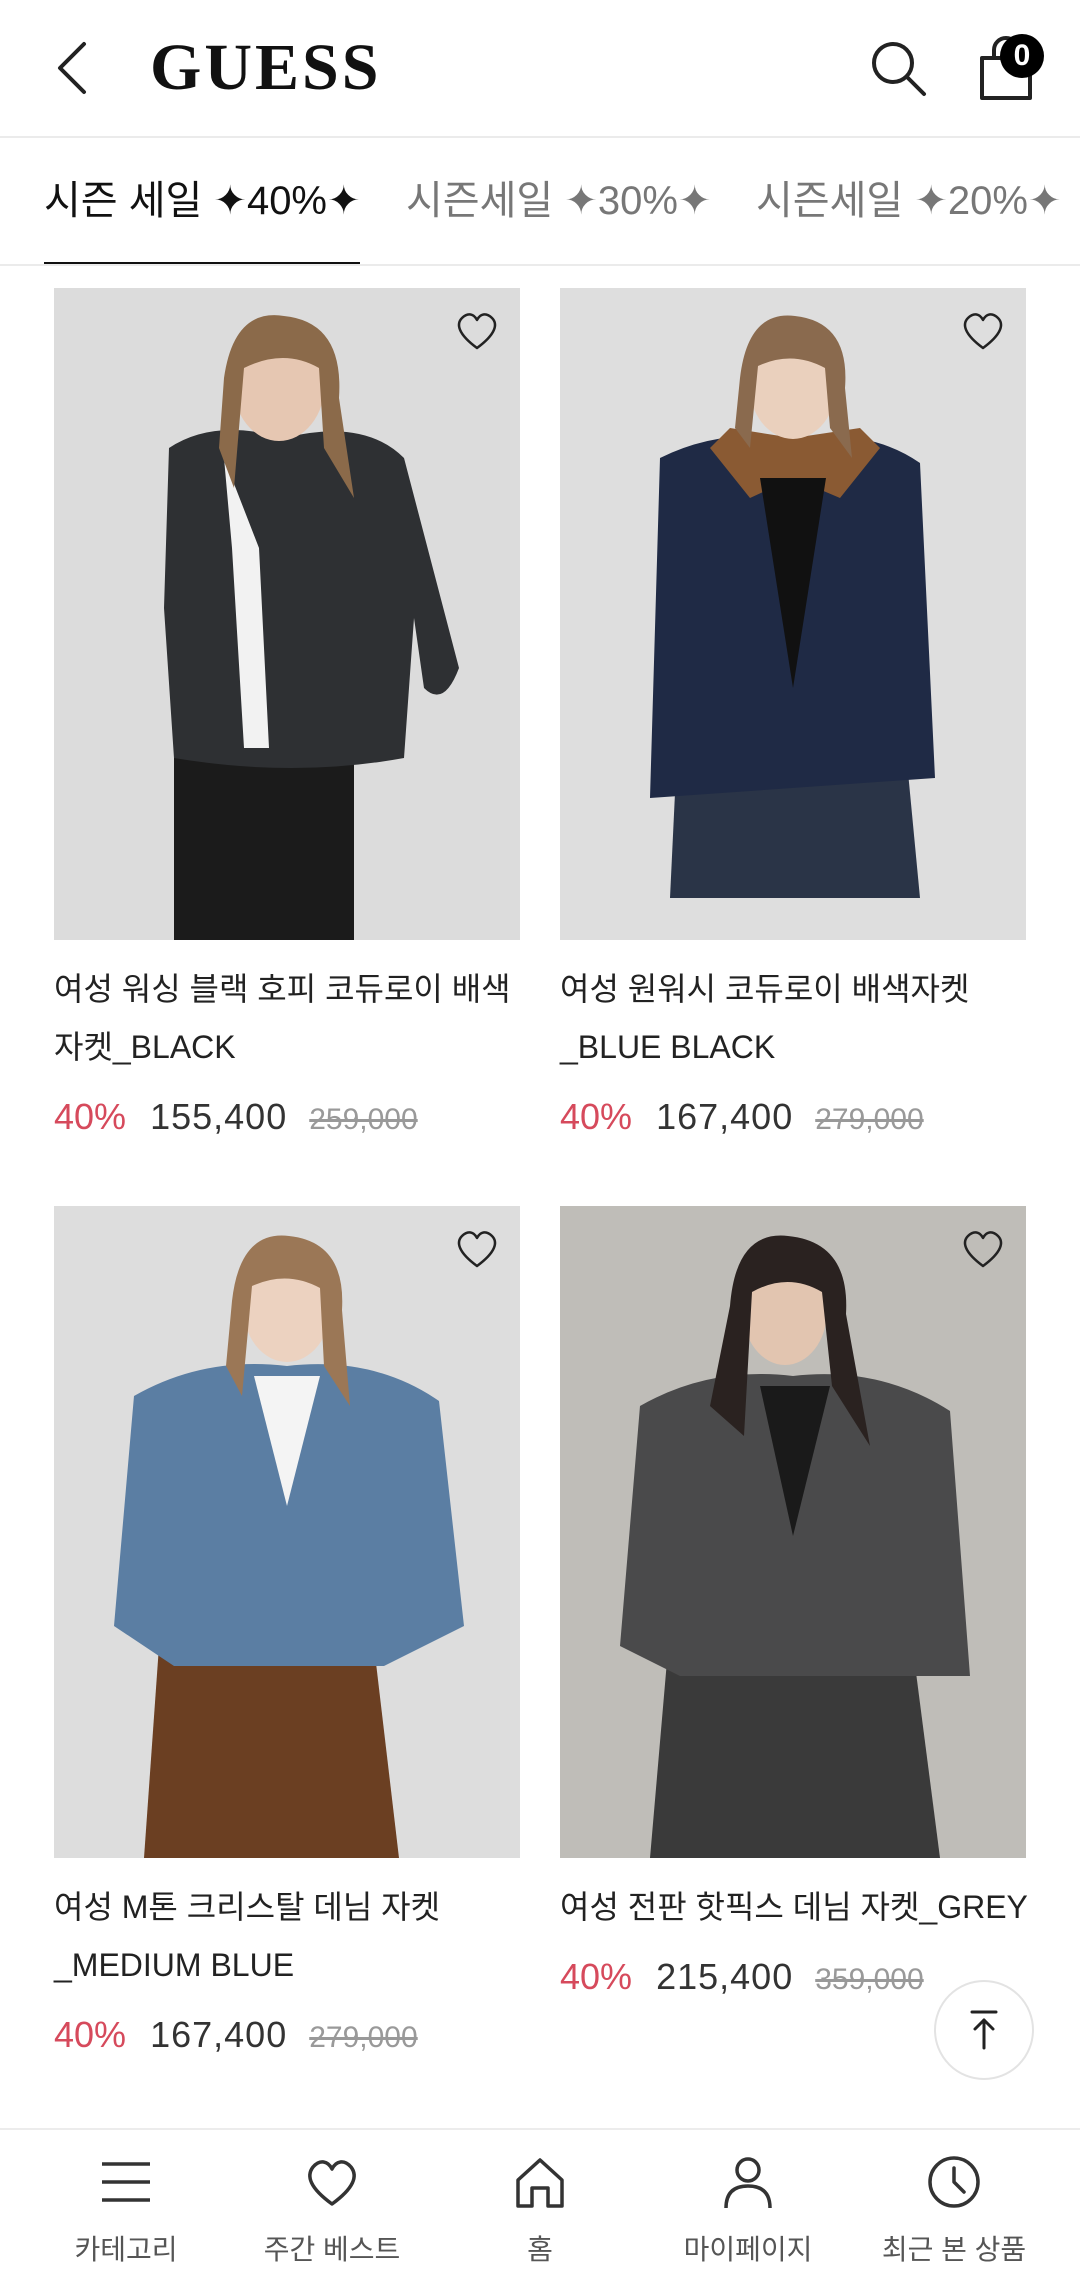 This screenshot has height=2284, width=1080. I want to click on product-name: 여성 원워시 코듀로이 배색자켓 _BLUE BLACK, so click(800, 1018).